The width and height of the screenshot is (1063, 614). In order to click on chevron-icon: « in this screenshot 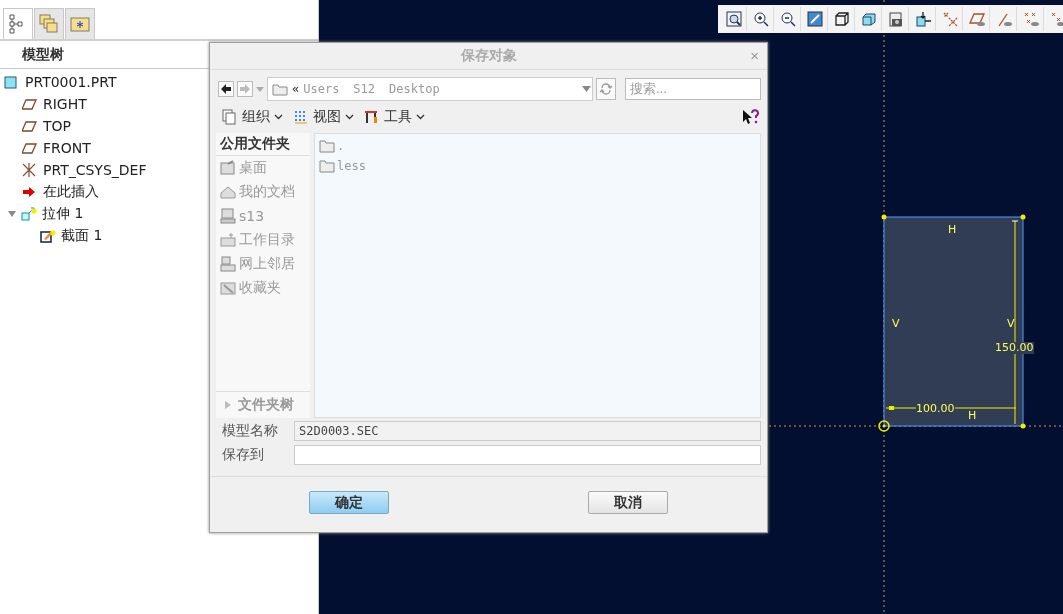, I will do `click(296, 88)`.